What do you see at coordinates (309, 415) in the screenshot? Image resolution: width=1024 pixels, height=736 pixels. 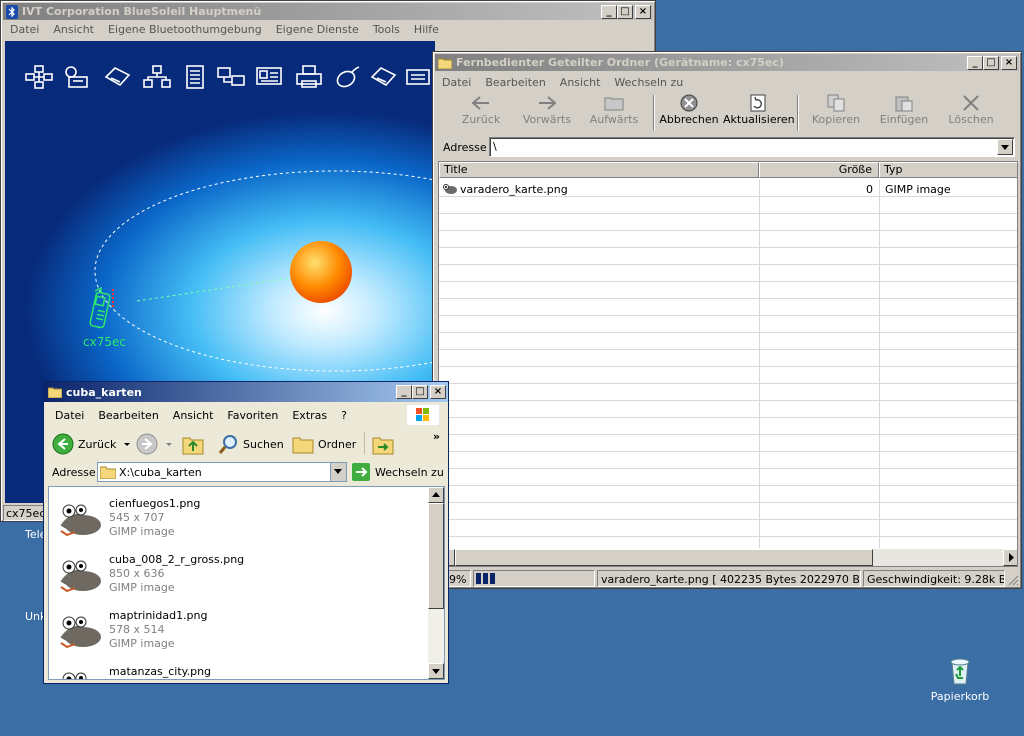 I see `menu-extras: Extras` at bounding box center [309, 415].